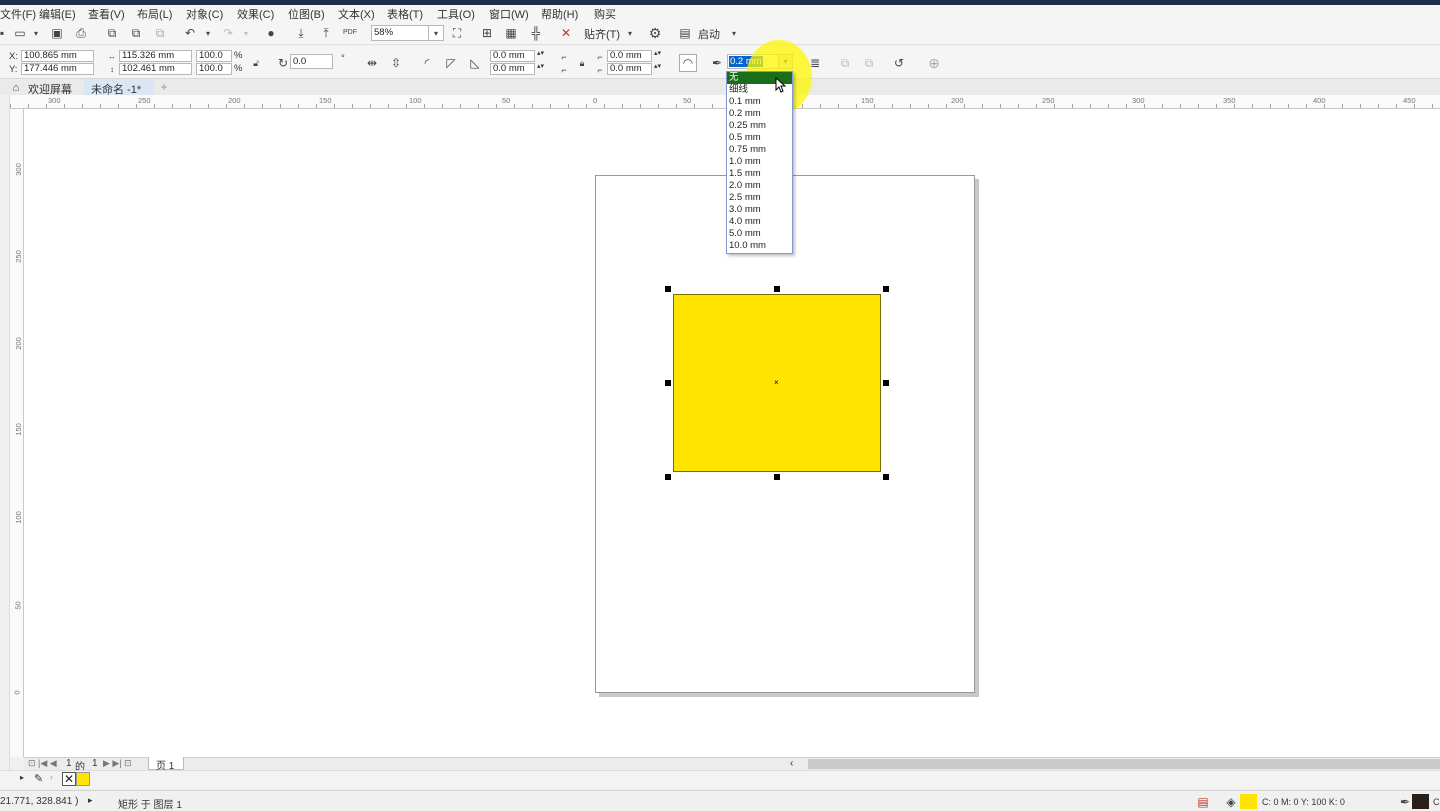 This screenshot has width=1440, height=811. Describe the element at coordinates (509, 14) in the screenshot. I see `menu-window: 窗口(W)` at that location.